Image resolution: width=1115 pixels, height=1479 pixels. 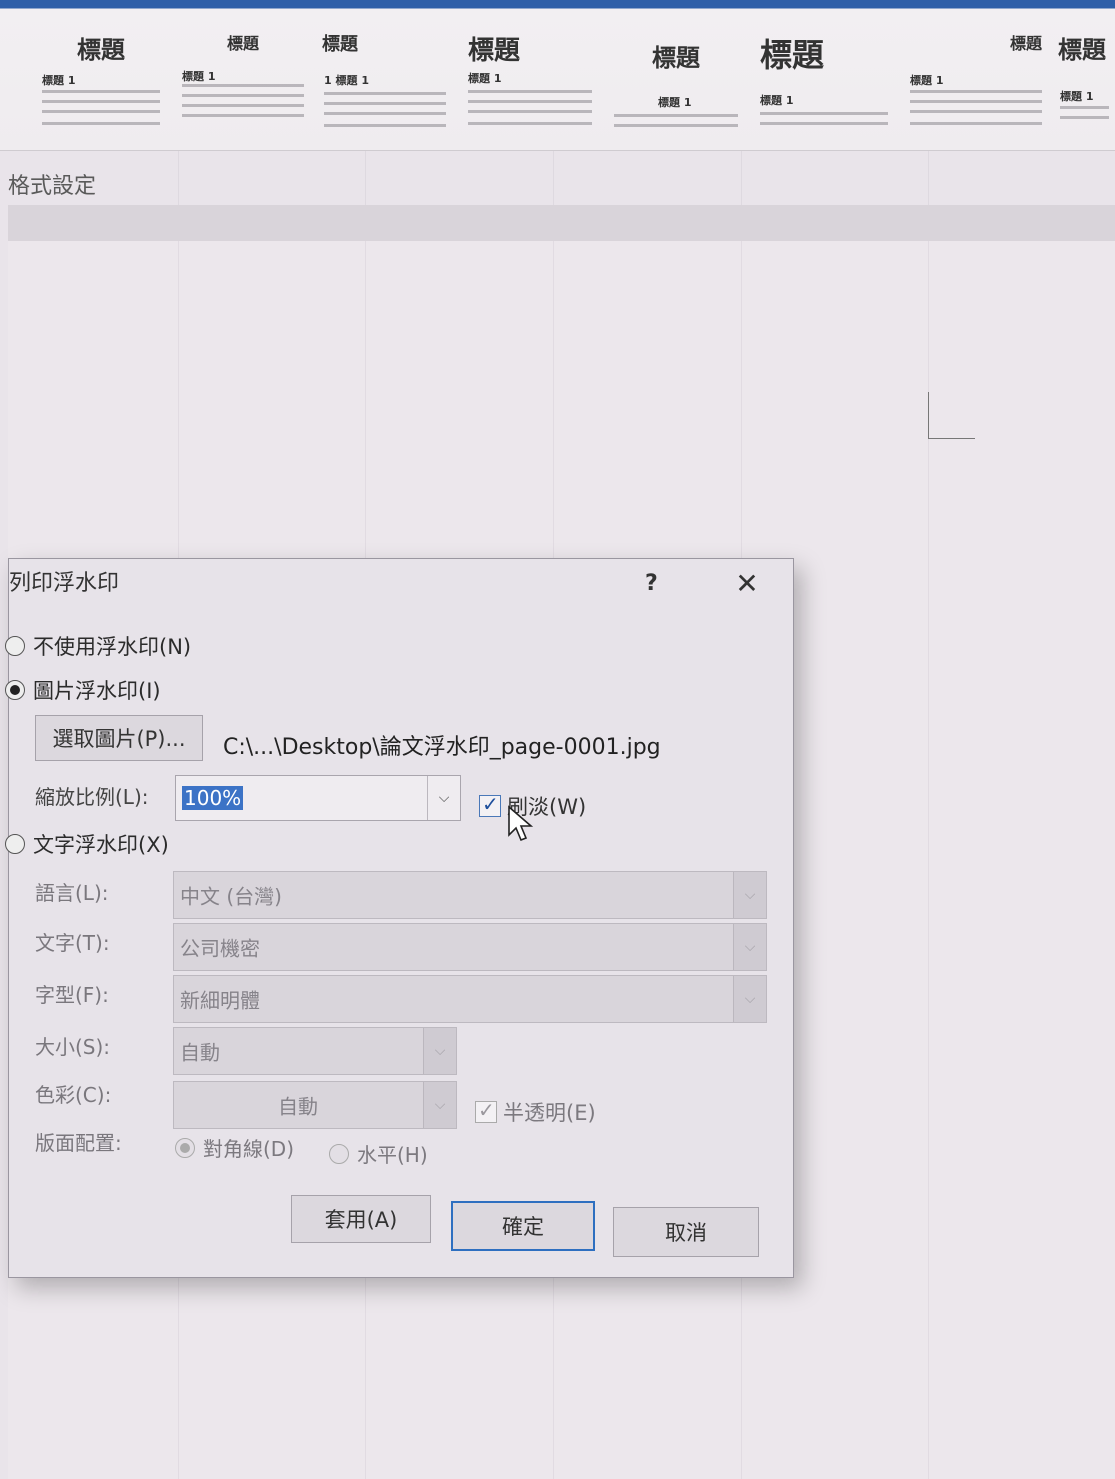 I want to click on scale-combobox: 100% ⌵, so click(x=318, y=798).